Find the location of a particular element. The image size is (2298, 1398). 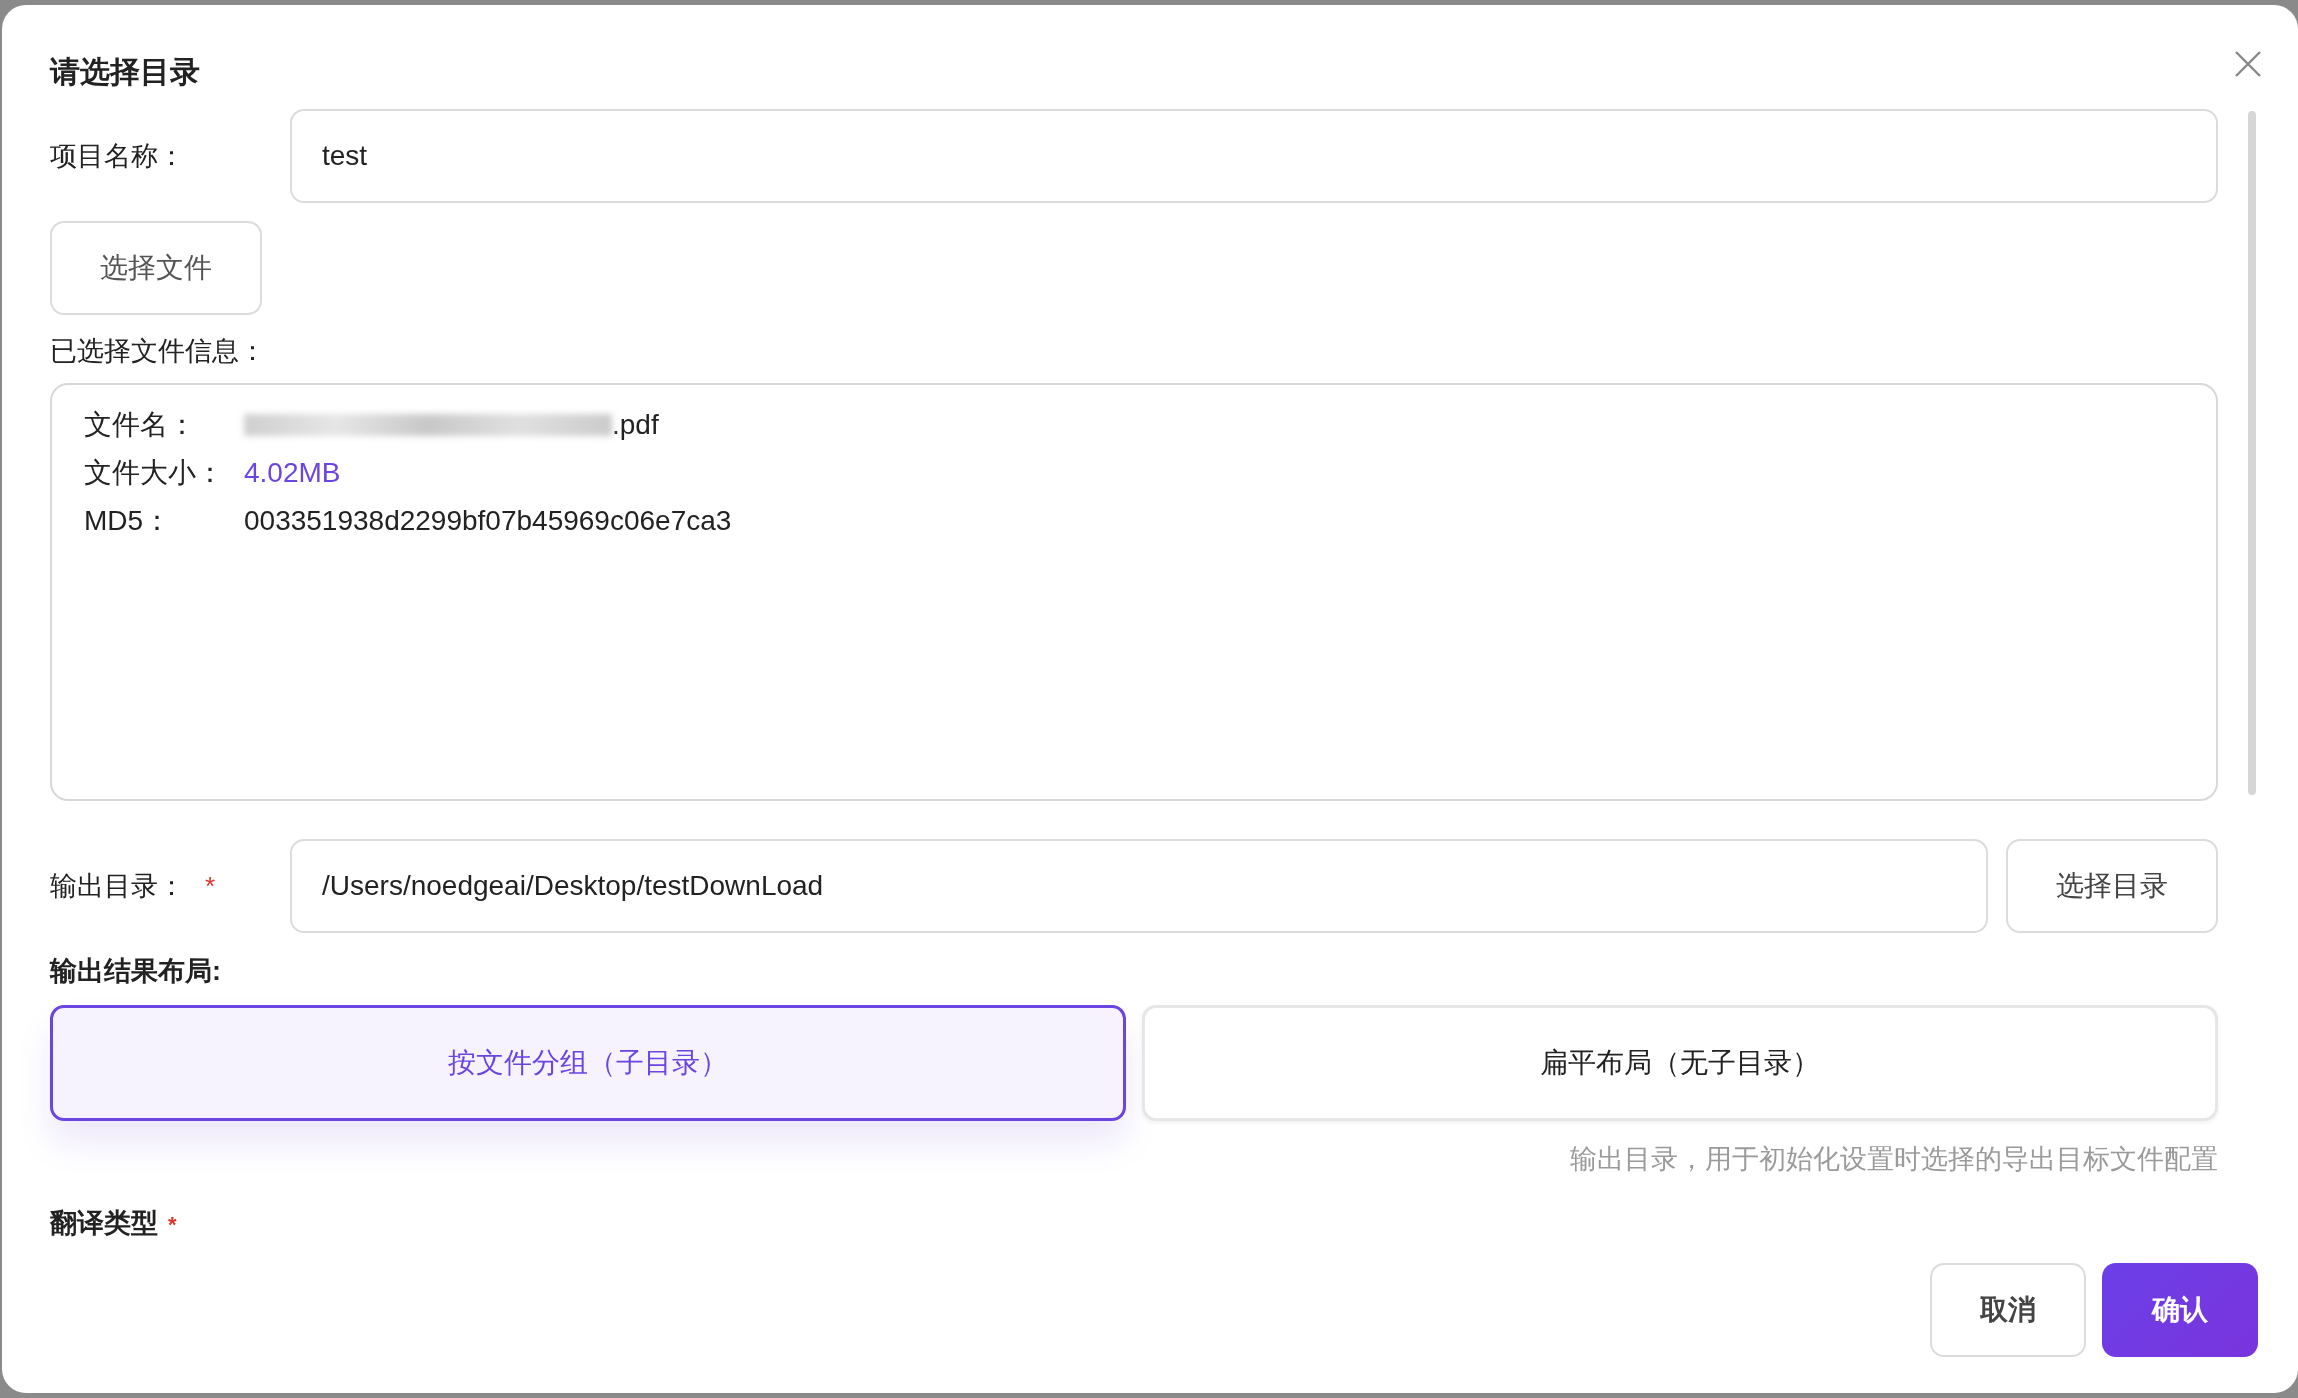

select-file-button: 选择文件 is located at coordinates (156, 268).